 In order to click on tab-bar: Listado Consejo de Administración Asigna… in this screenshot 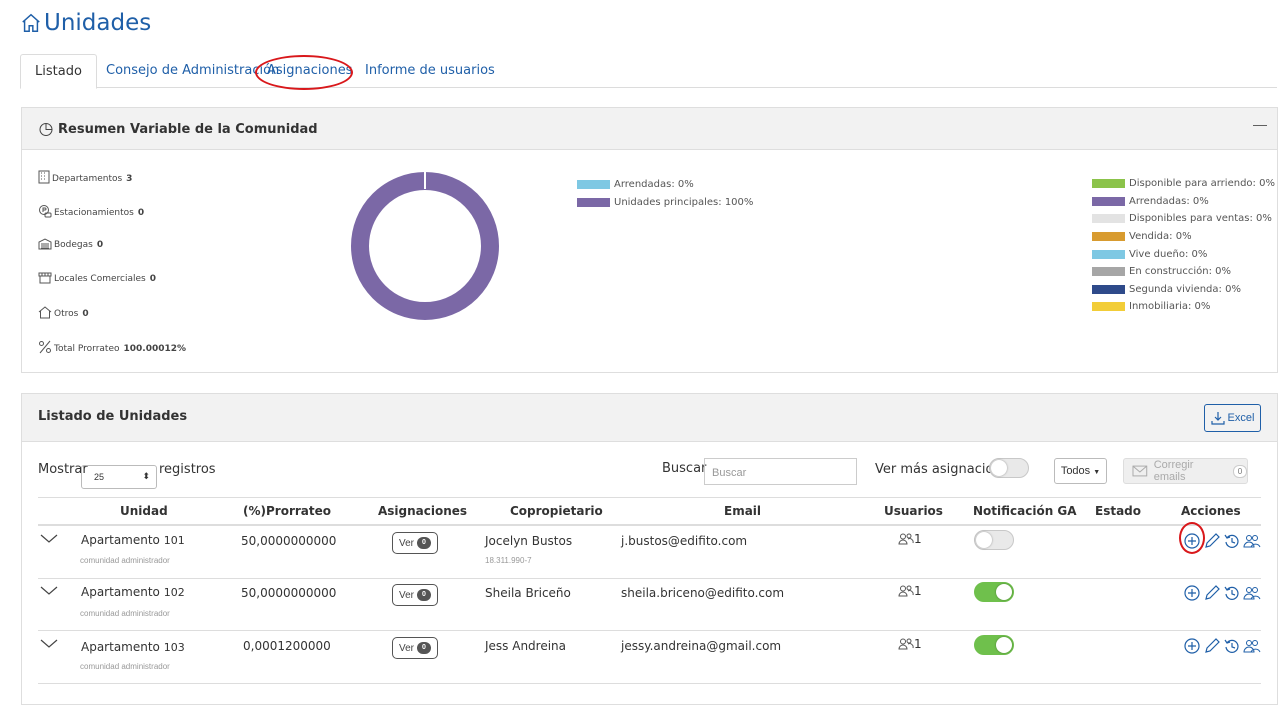, I will do `click(648, 71)`.